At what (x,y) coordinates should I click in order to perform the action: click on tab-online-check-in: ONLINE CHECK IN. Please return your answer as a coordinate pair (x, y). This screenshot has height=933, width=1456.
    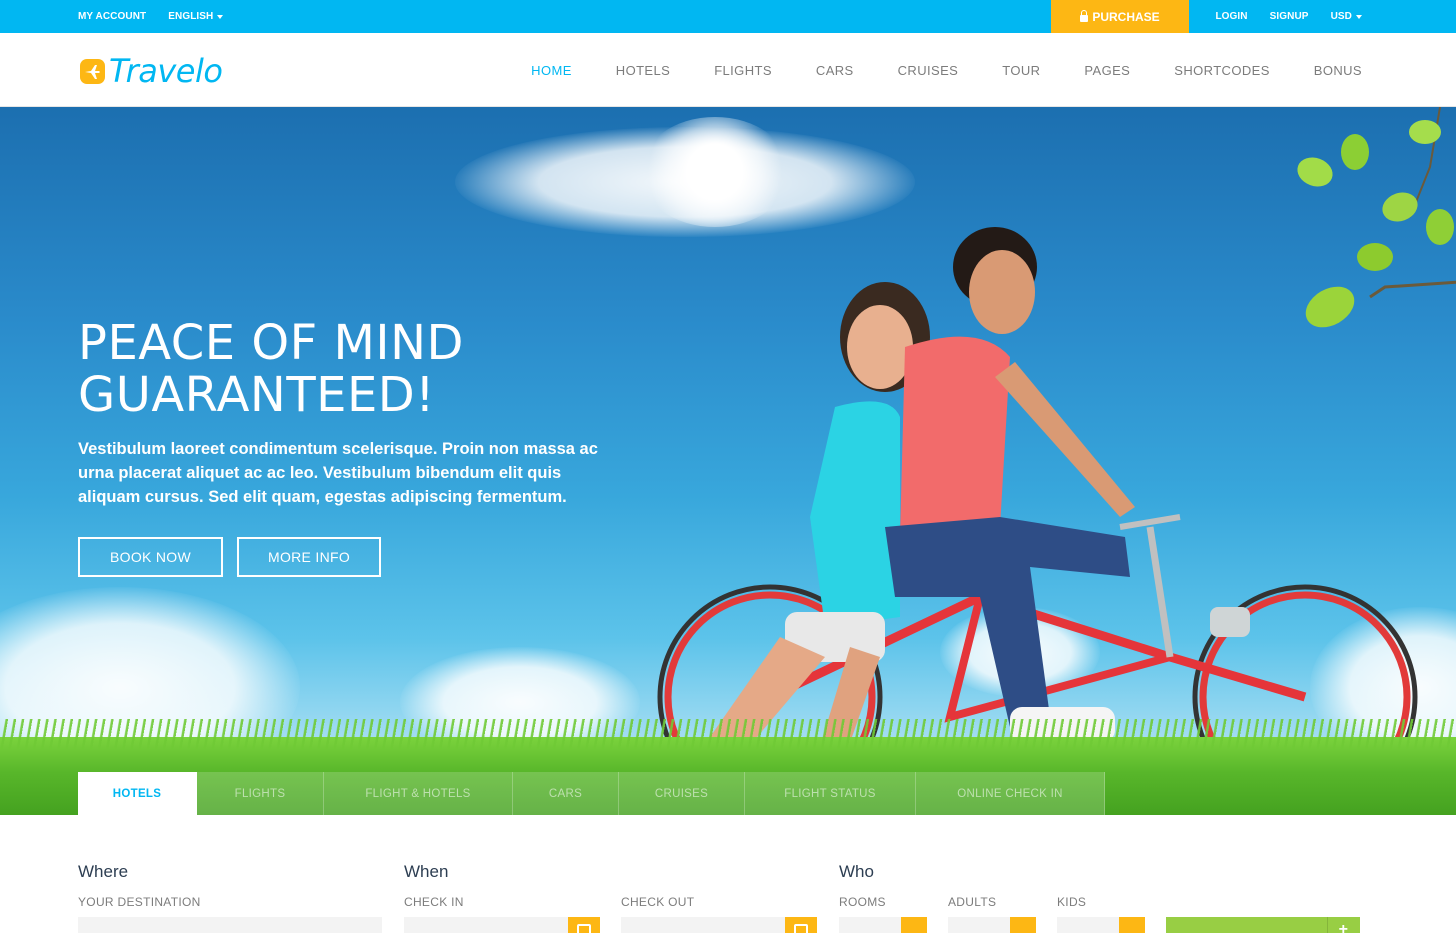
    Looking at the image, I should click on (1010, 793).